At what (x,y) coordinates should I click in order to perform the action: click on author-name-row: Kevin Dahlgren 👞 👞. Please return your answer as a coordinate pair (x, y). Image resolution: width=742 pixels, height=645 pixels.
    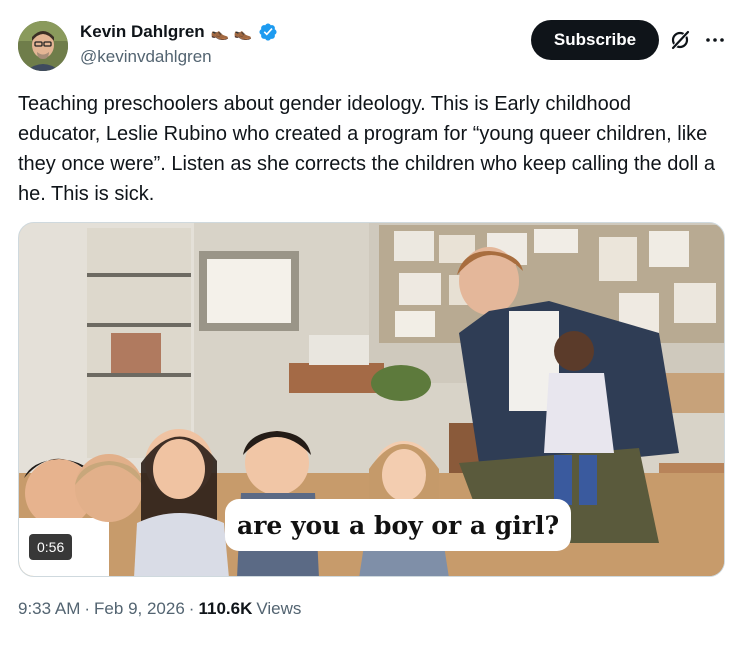
    Looking at the image, I should click on (179, 32).